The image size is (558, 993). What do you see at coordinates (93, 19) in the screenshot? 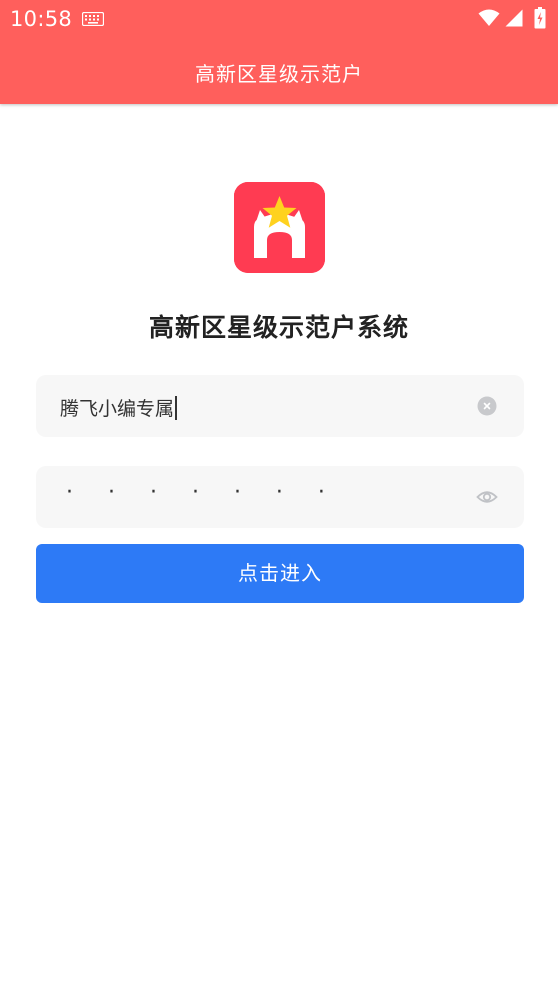
I see `keyboard-icon` at bounding box center [93, 19].